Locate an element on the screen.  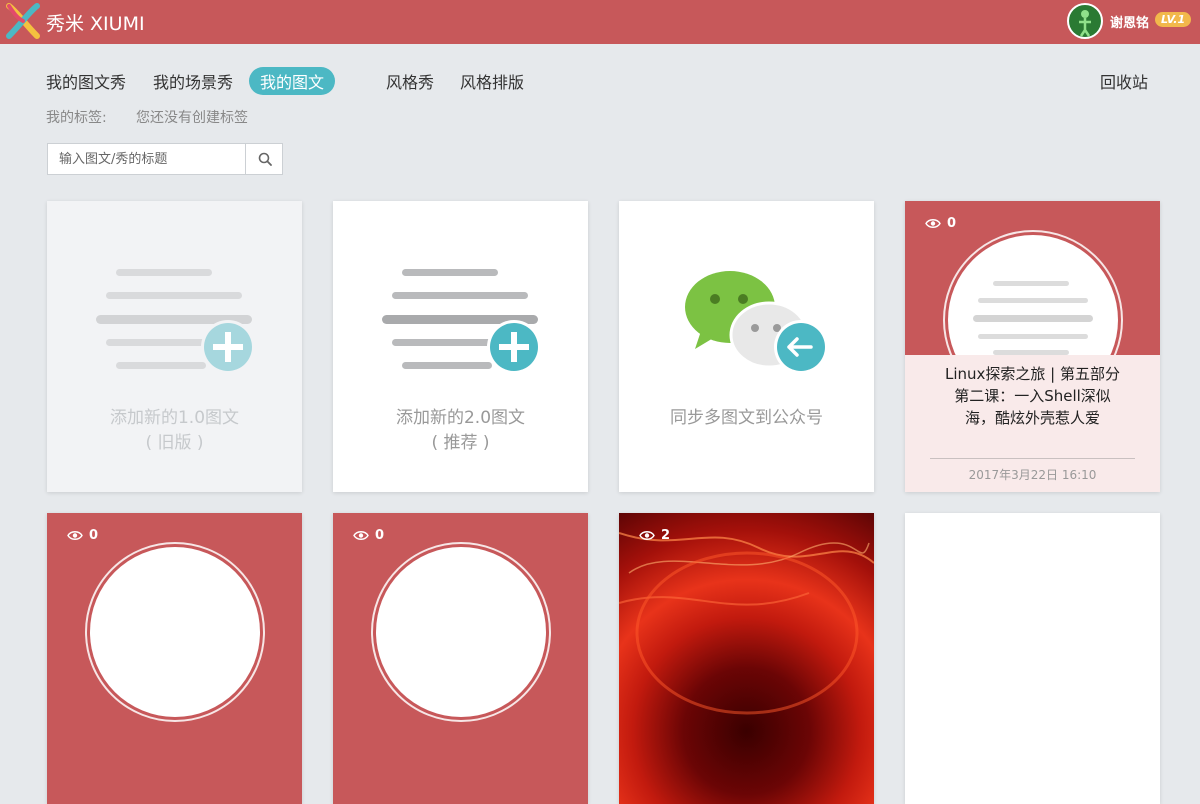
sync-wechat-card: 同步多图文到公众号 is located at coordinates (746, 346).